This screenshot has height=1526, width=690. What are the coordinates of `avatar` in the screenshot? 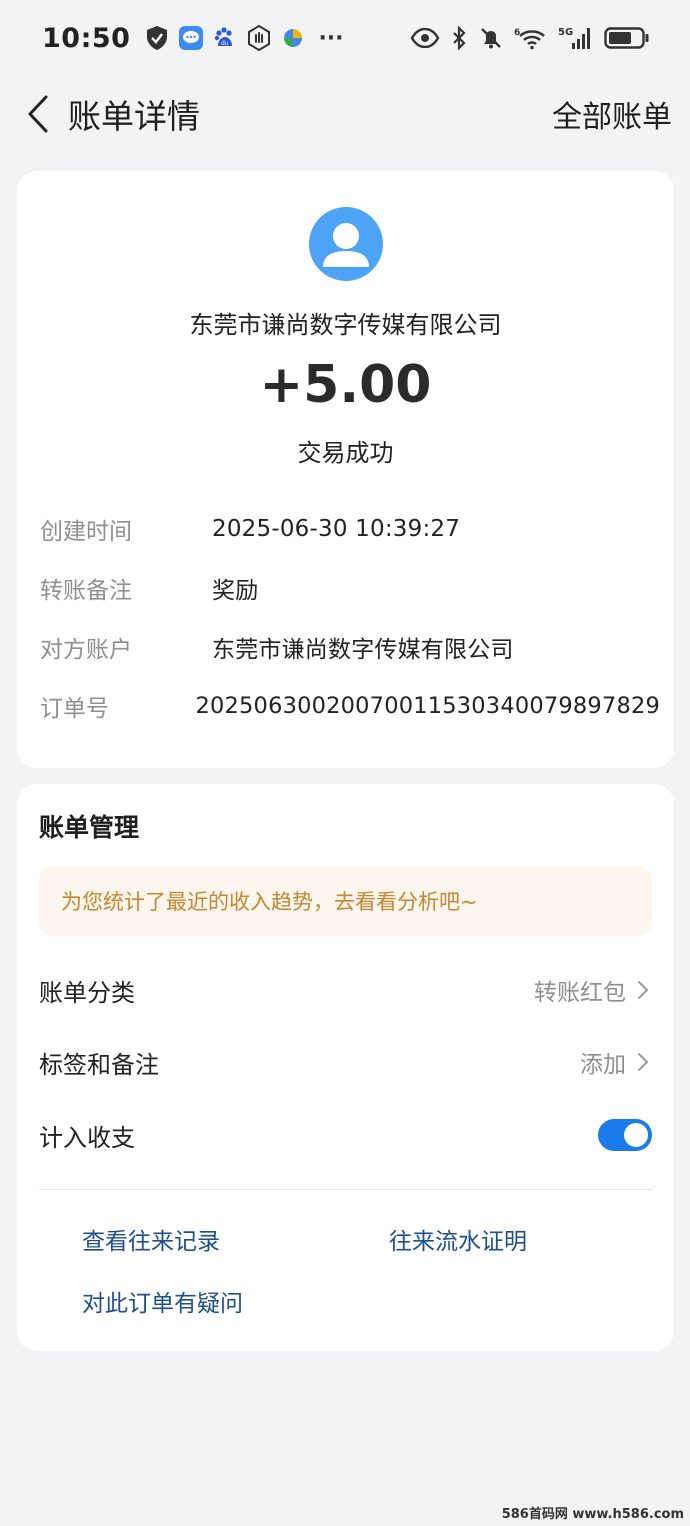 It's located at (346, 244).